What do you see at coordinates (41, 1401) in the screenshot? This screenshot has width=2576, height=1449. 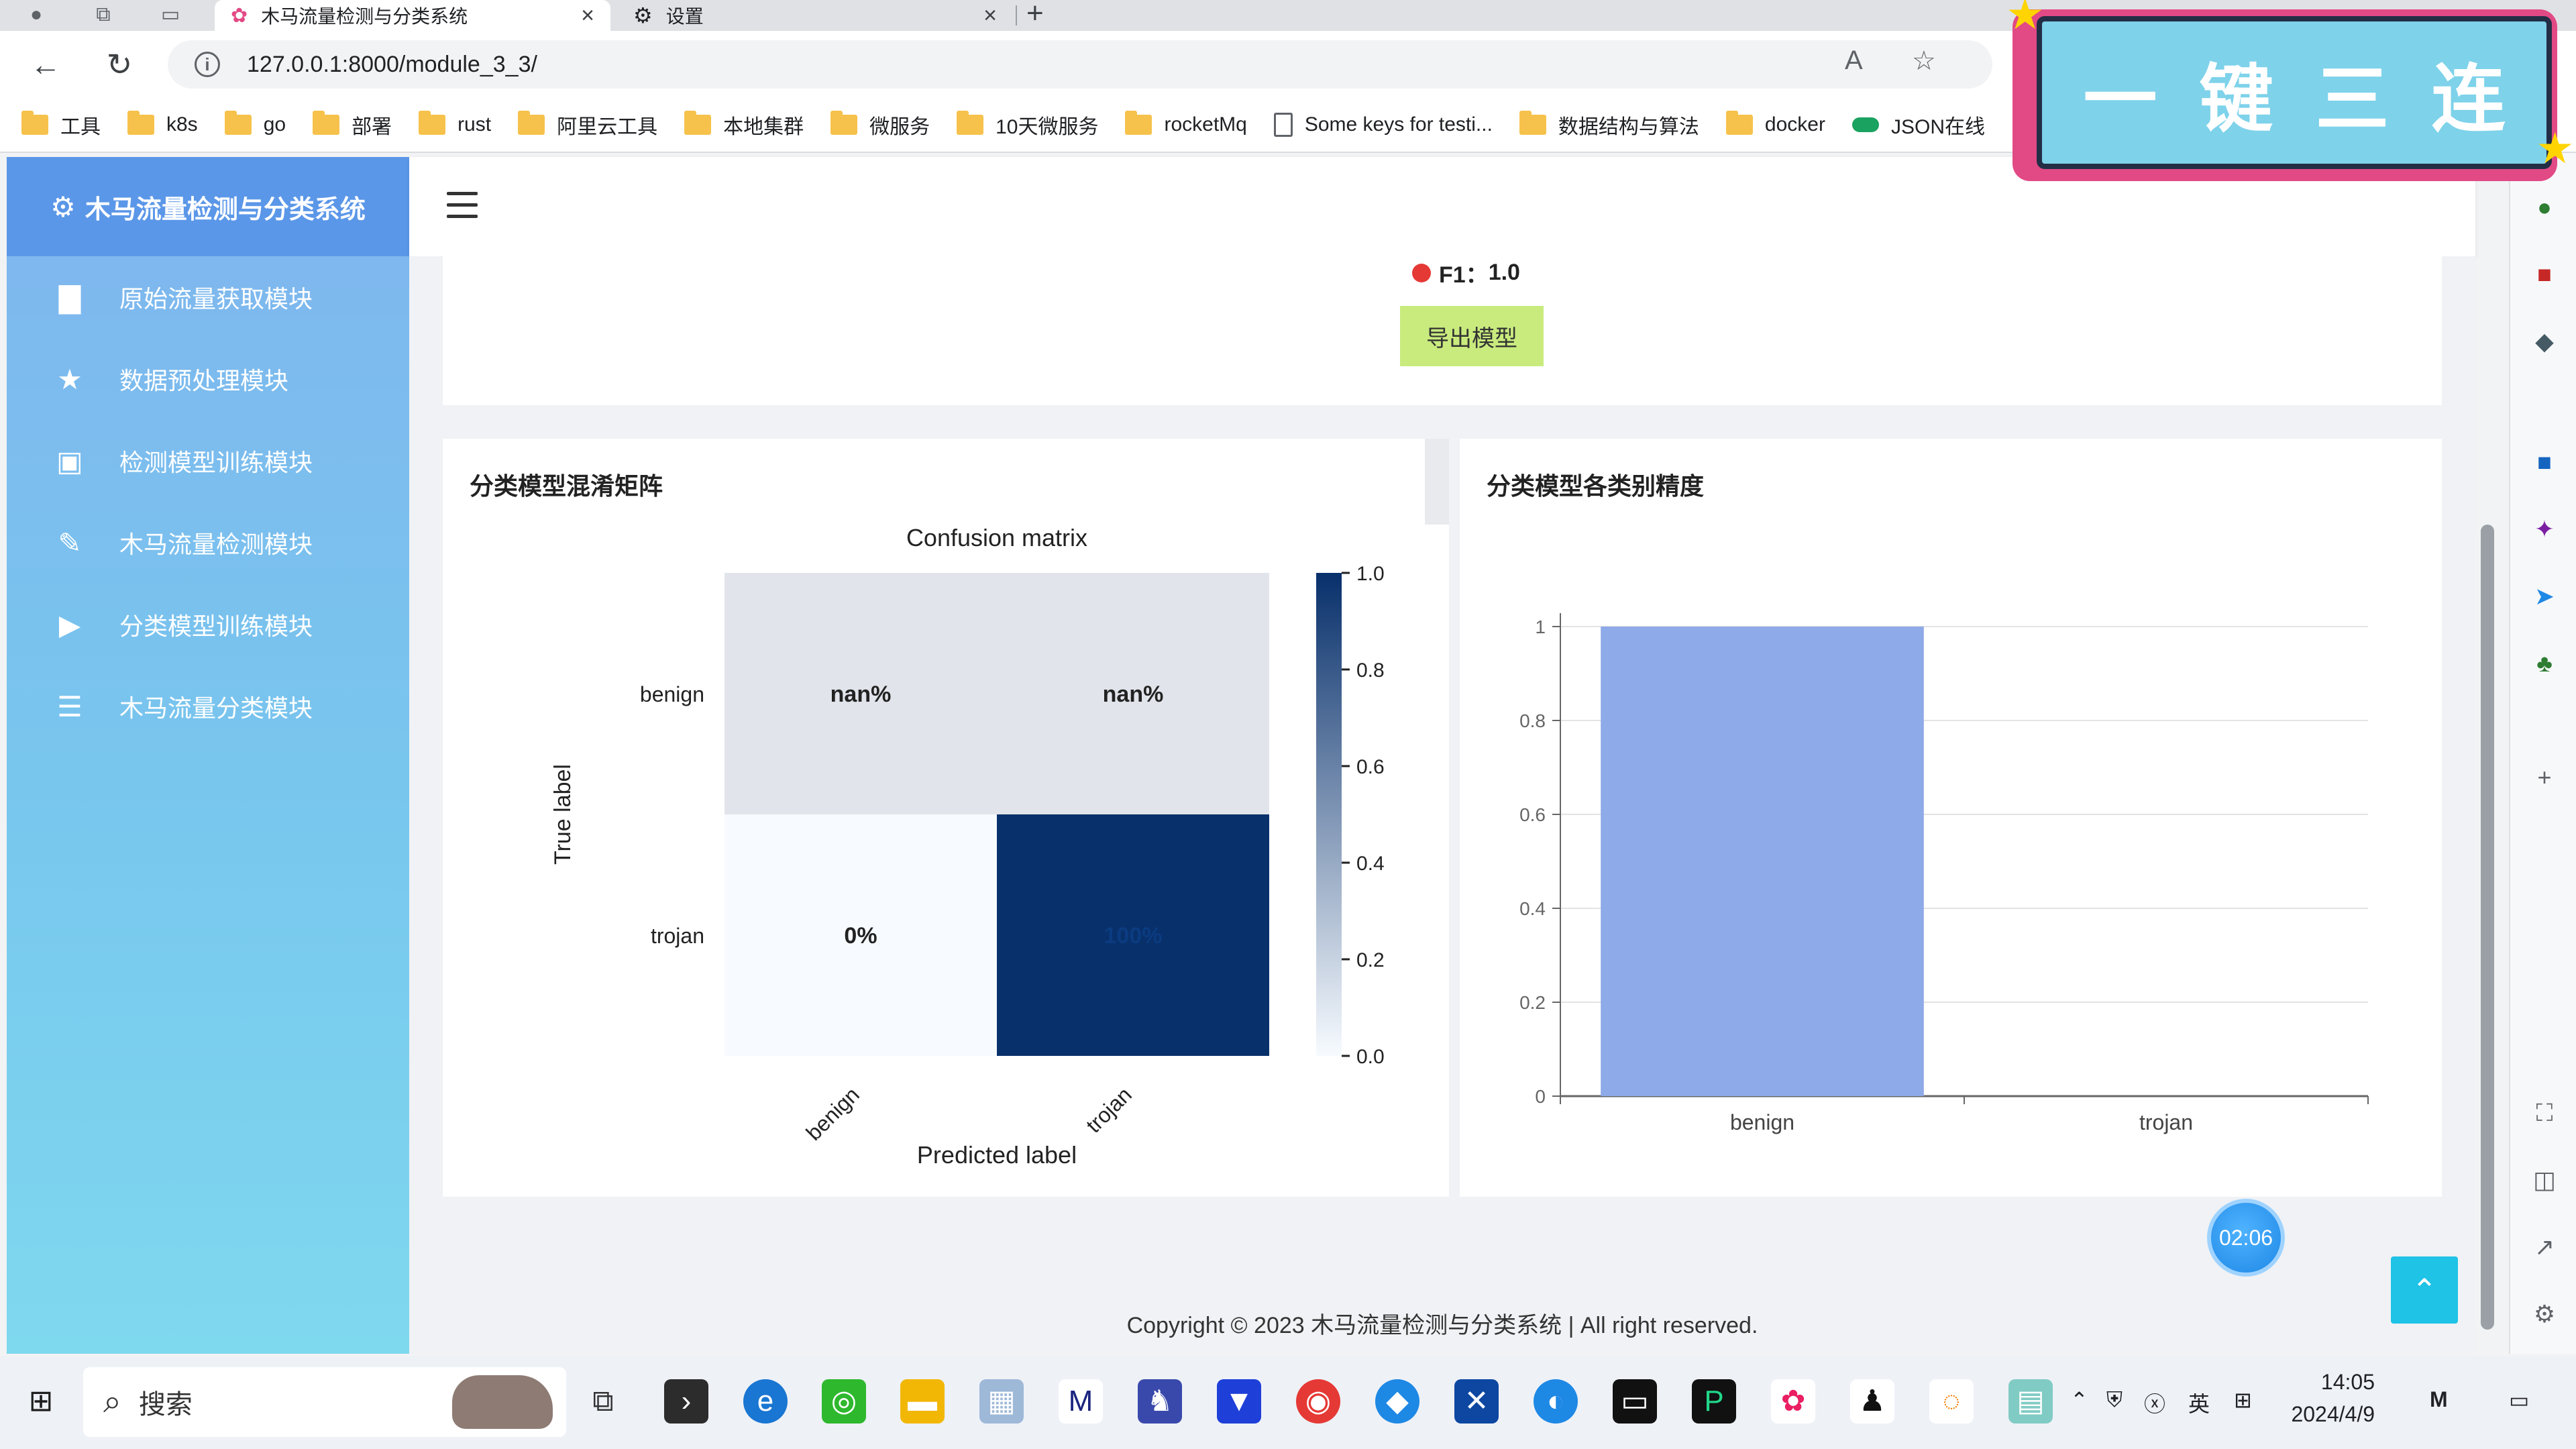 I see `windows-start-icon: ⊞` at bounding box center [41, 1401].